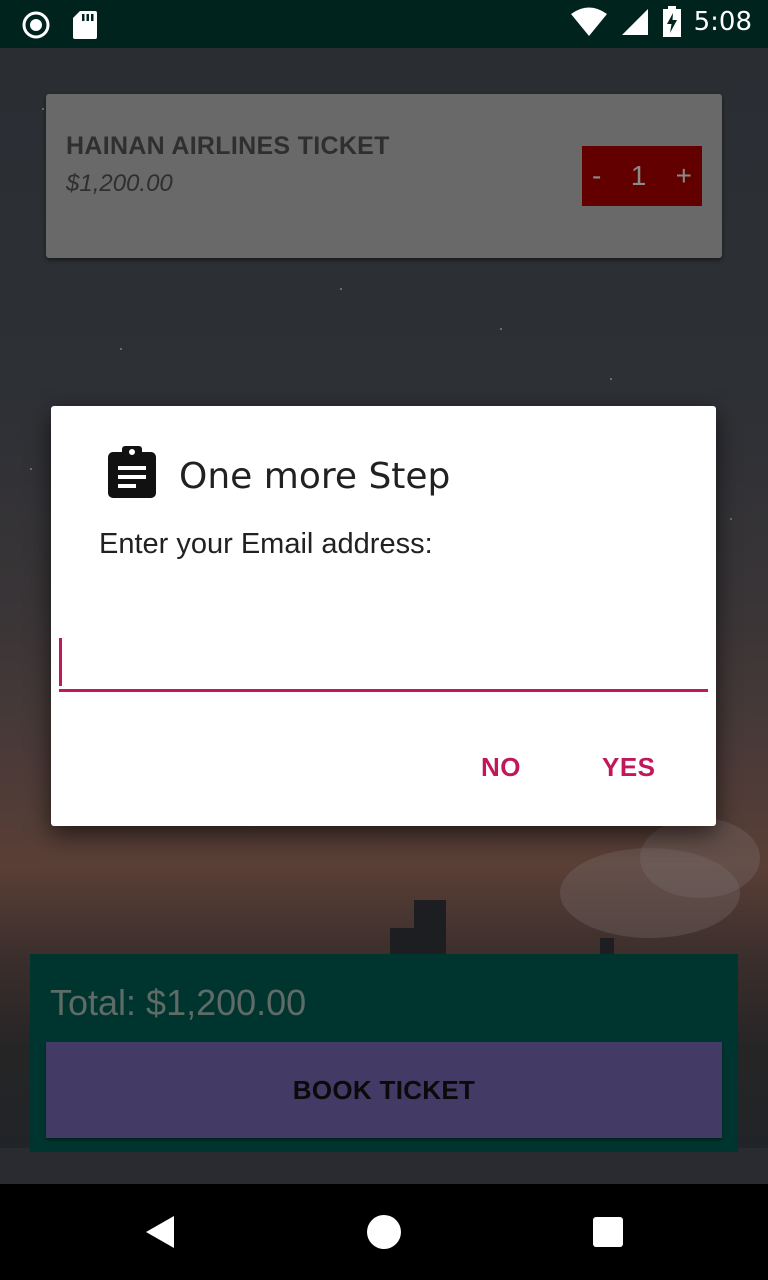 This screenshot has height=1280, width=768. What do you see at coordinates (684, 176) in the screenshot?
I see `increment-button: +` at bounding box center [684, 176].